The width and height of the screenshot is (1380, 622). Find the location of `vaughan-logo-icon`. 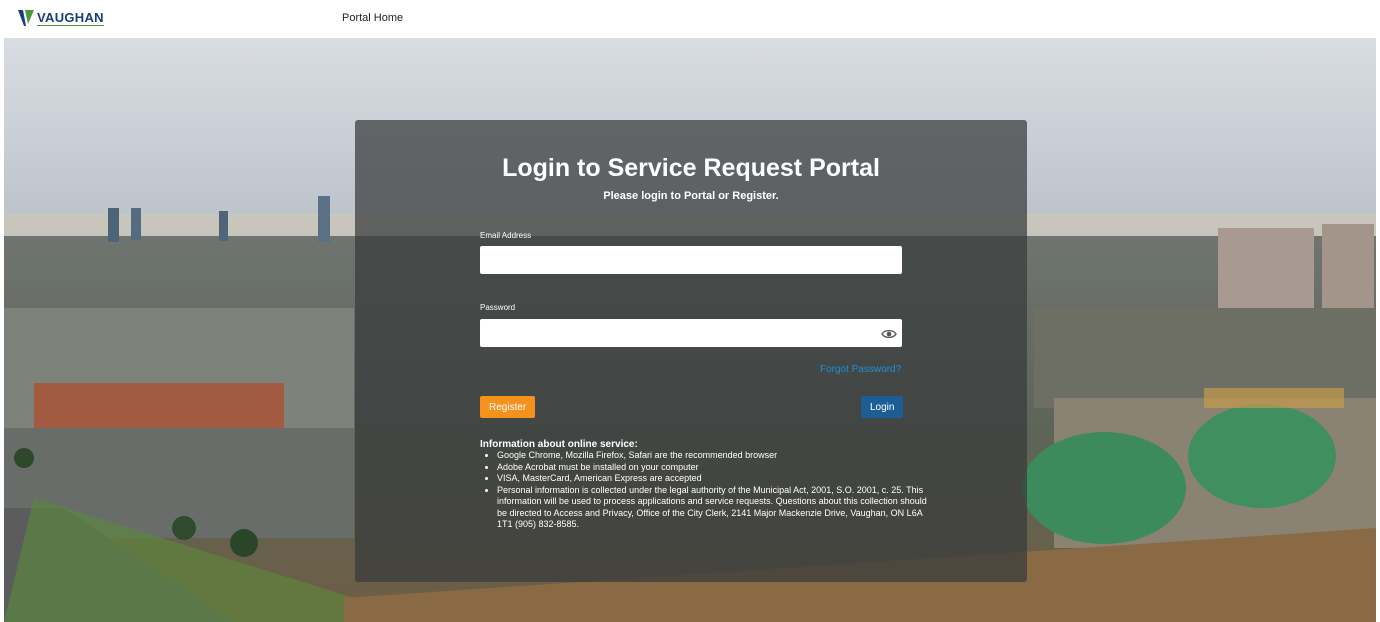

vaughan-logo-icon is located at coordinates (26, 18).